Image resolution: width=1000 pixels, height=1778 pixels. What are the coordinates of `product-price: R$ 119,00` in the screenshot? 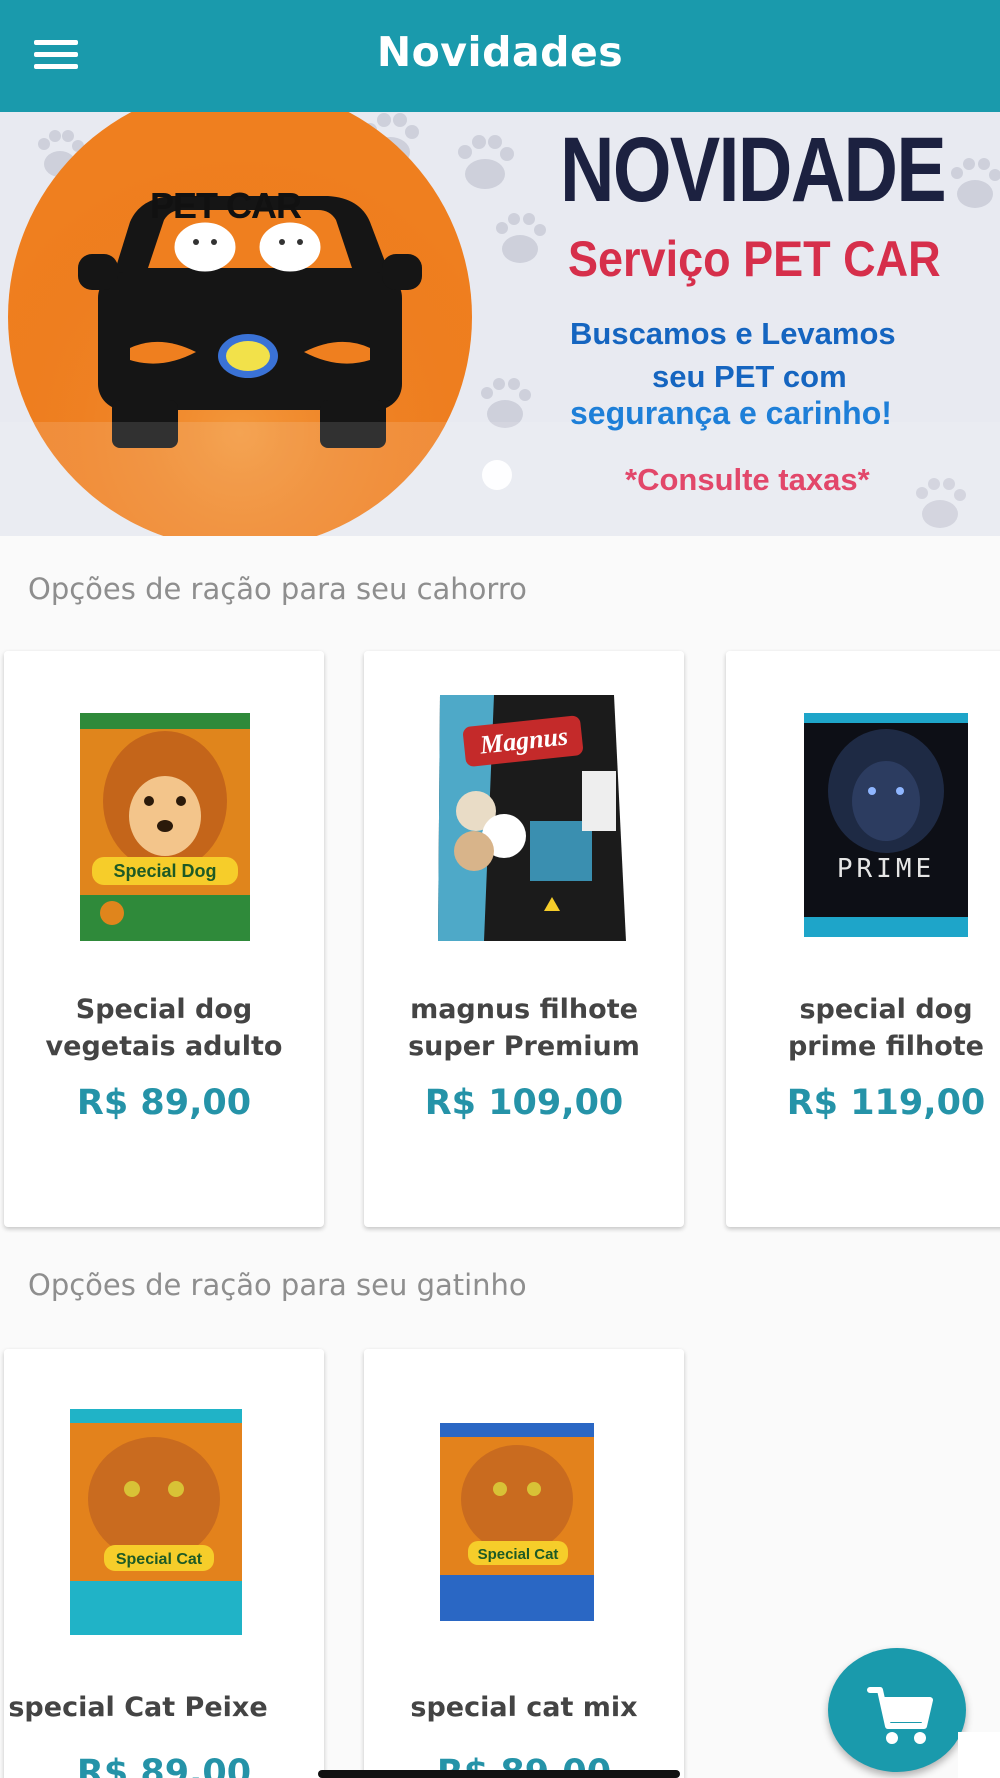 It's located at (886, 1103).